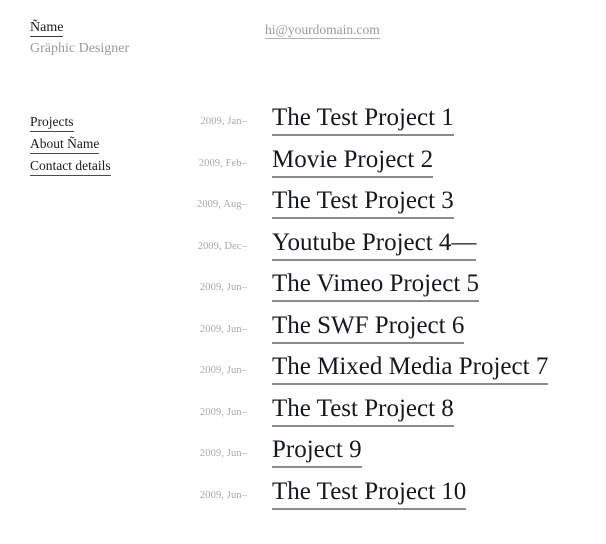 The image size is (606, 544). Describe the element at coordinates (79, 37) in the screenshot. I see `identity-block: Ñame Gräphic Designer` at that location.